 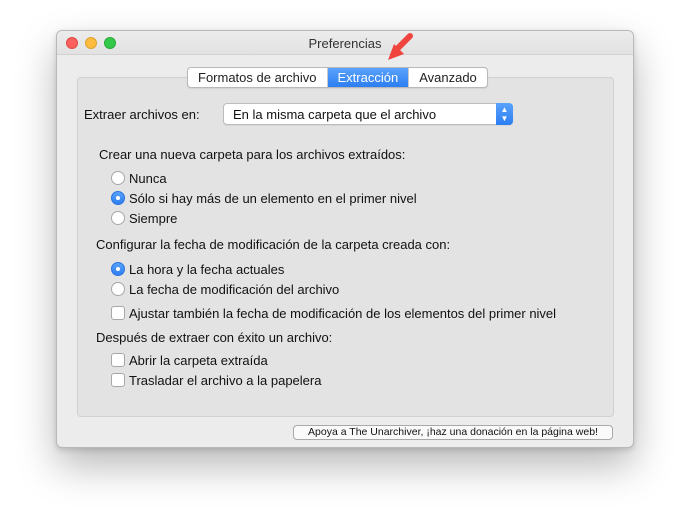 What do you see at coordinates (207, 269) in the screenshot?
I see `radio-hora-actual-label: La hora y la fecha actuales` at bounding box center [207, 269].